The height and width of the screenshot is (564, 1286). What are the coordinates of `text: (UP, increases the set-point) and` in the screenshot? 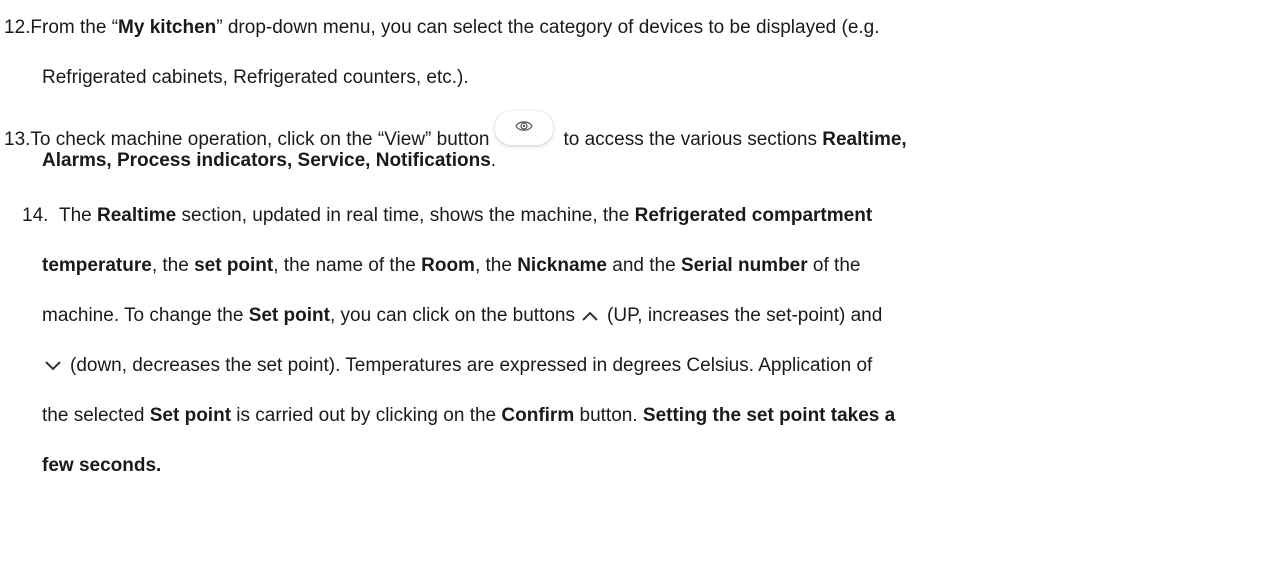 It's located at (745, 315).